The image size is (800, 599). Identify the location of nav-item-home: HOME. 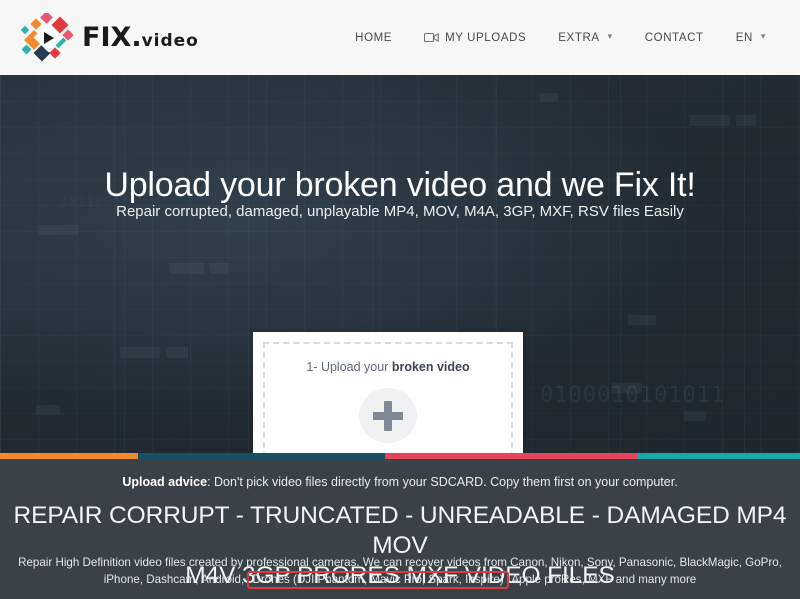
(373, 38).